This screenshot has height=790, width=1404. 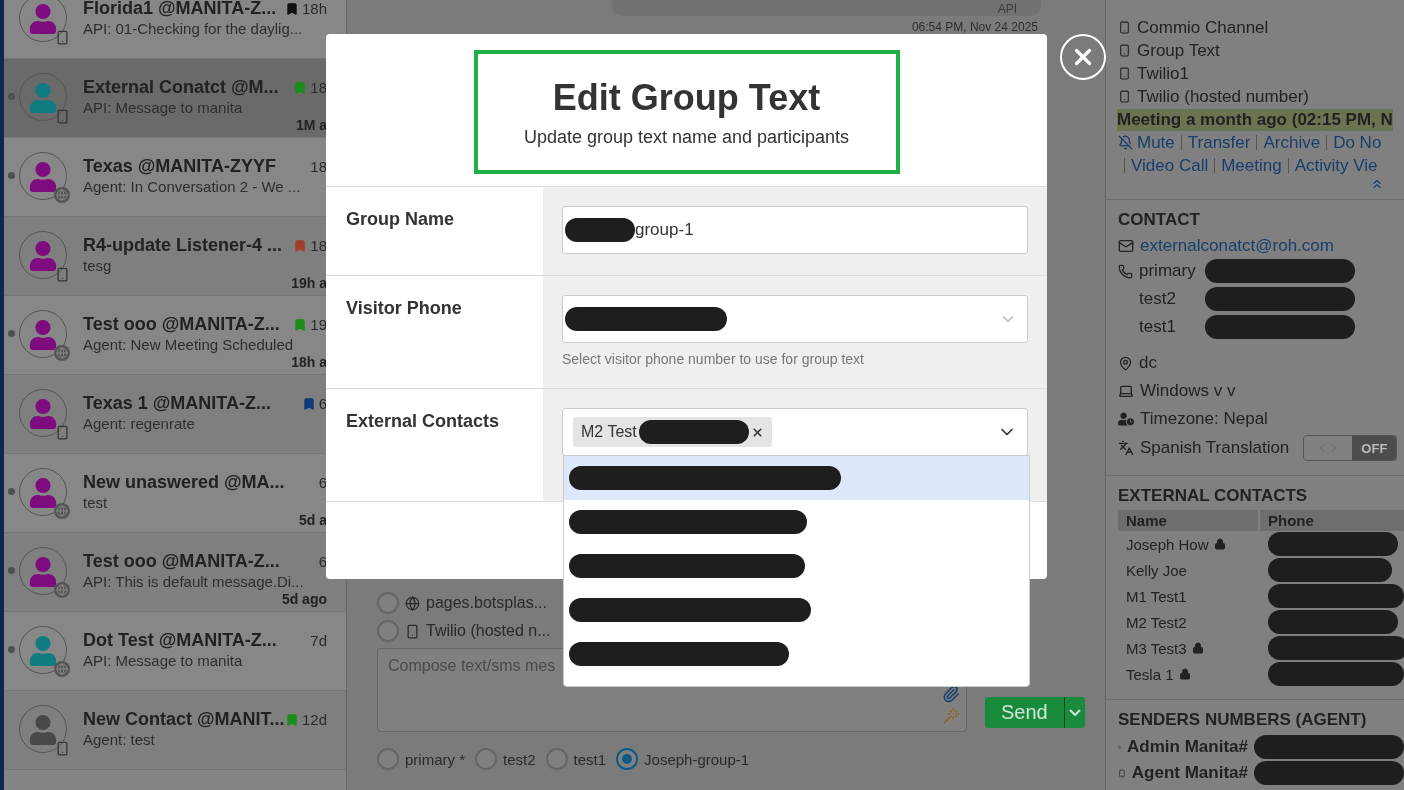 What do you see at coordinates (1357, 142) in the screenshot?
I see `action-link: Do No` at bounding box center [1357, 142].